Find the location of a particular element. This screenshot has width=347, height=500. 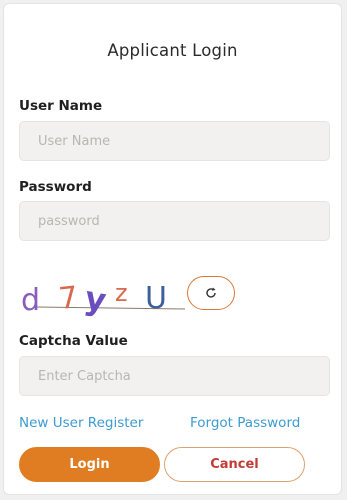

password-label: Password is located at coordinates (55, 187).